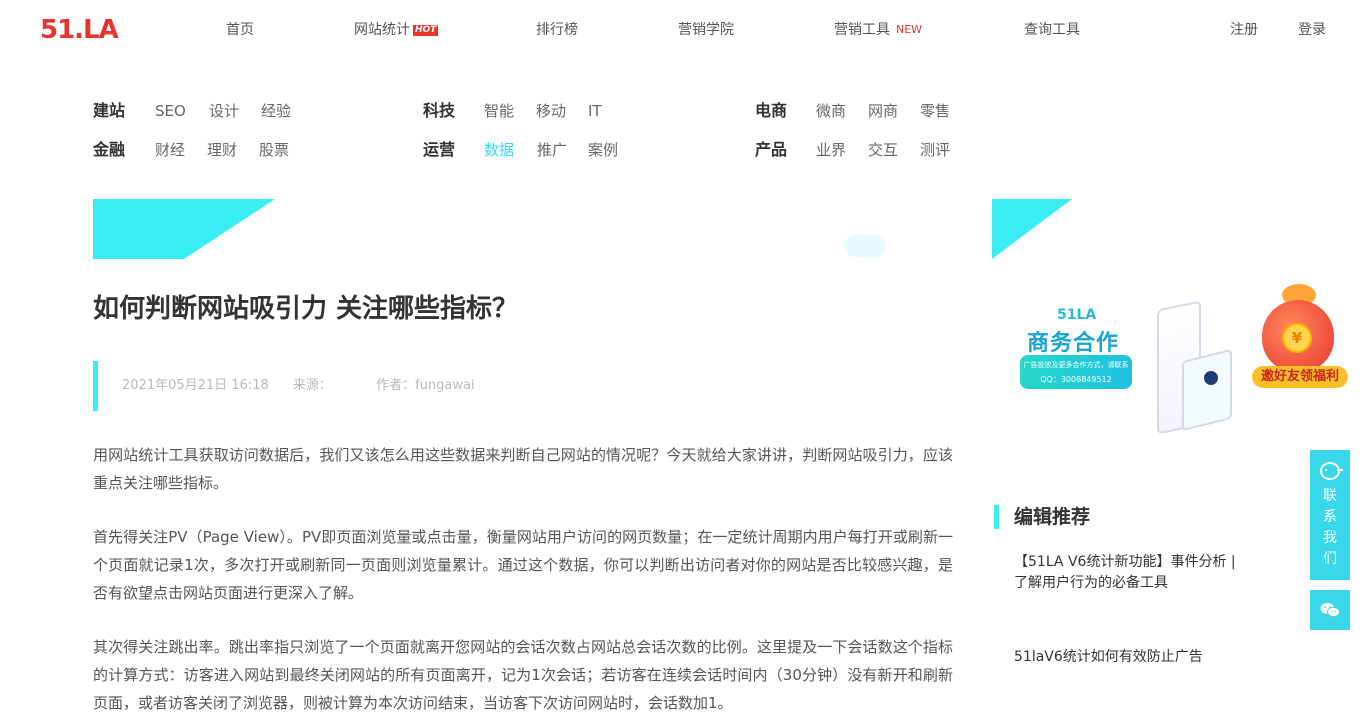  I want to click on category-link: 移动, so click(551, 111).